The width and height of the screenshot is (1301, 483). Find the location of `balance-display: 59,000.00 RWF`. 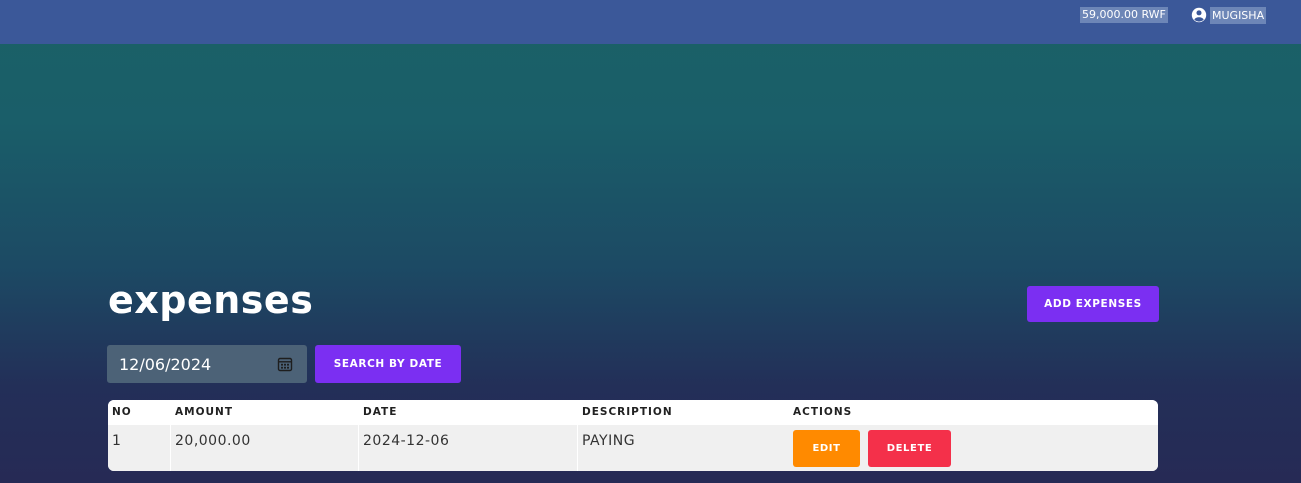

balance-display: 59,000.00 RWF is located at coordinates (1124, 15).